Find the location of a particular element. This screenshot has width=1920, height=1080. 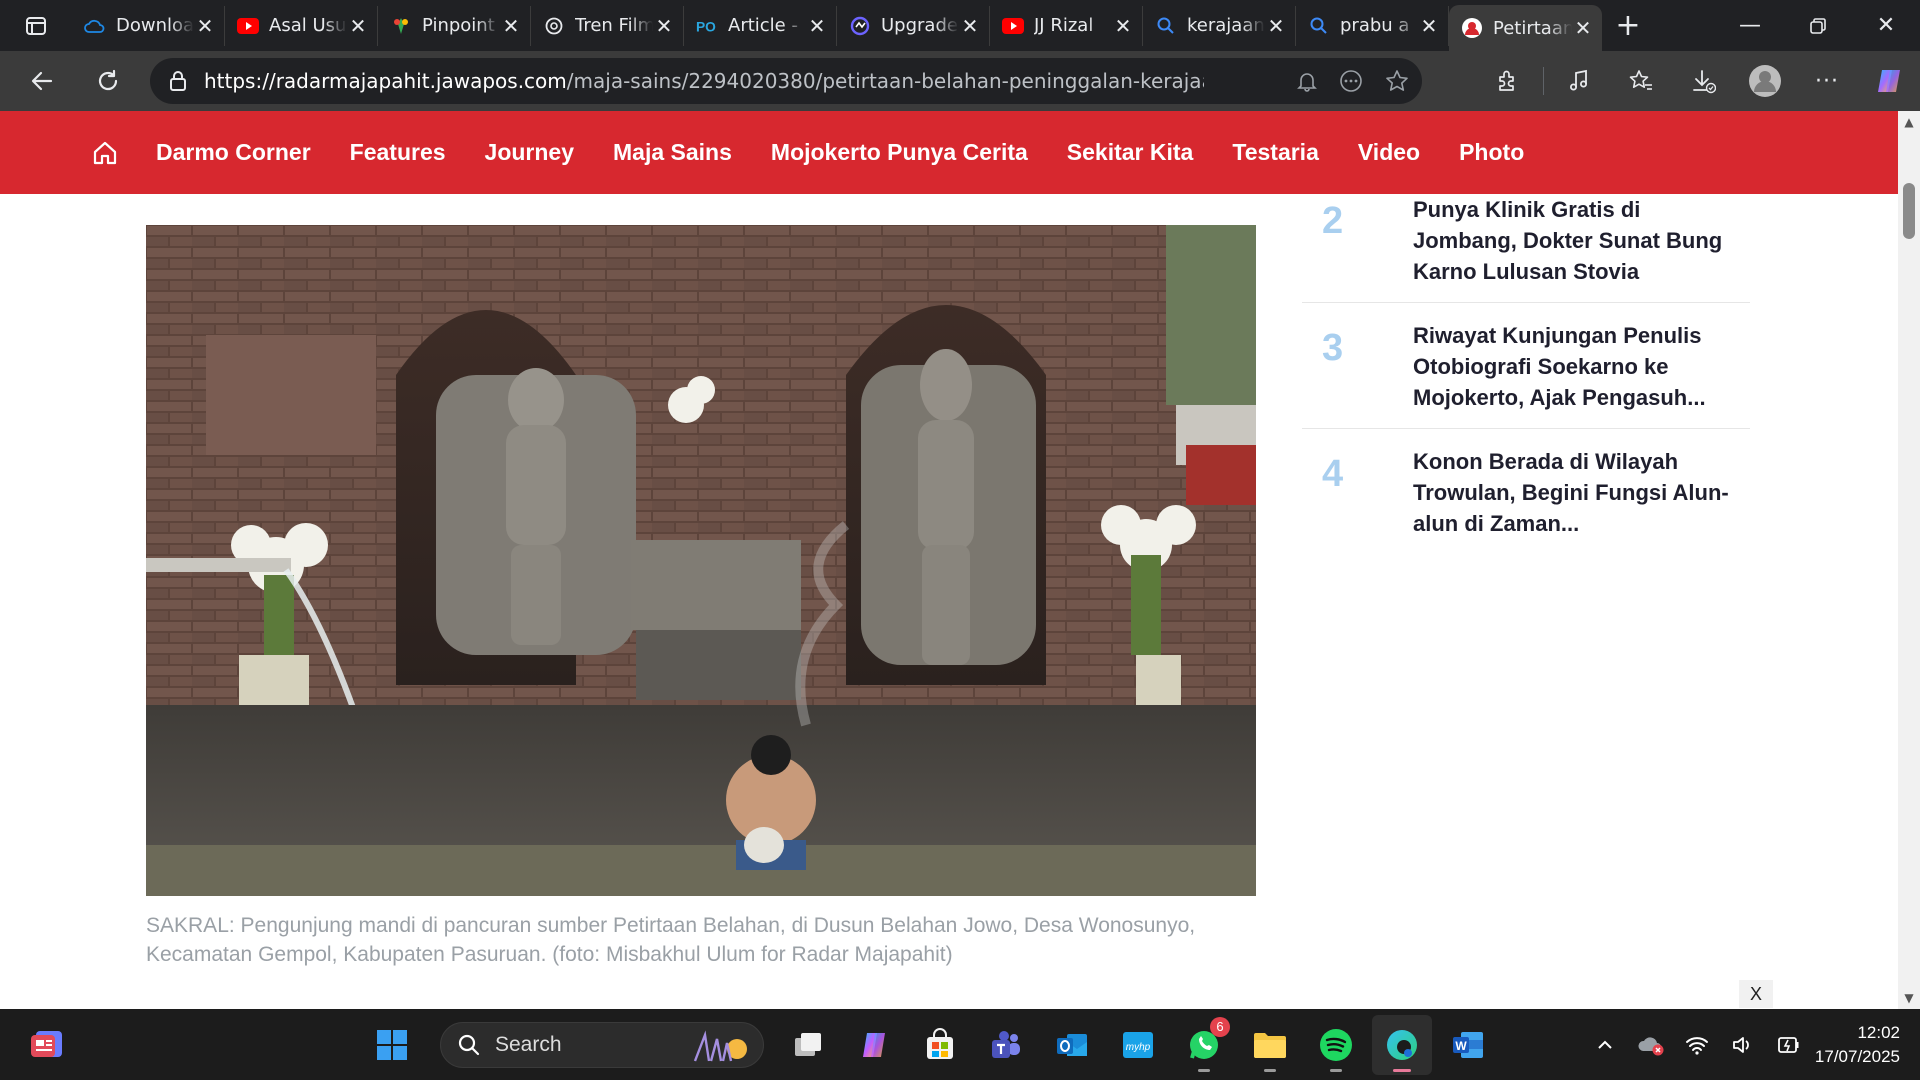

restore-button is located at coordinates (1818, 25).